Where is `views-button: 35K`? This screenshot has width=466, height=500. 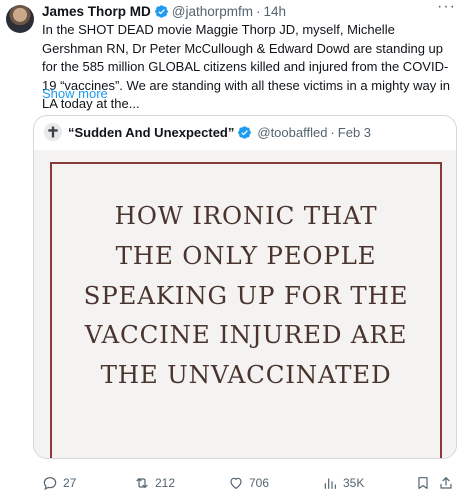
views-button: 35K is located at coordinates (343, 483).